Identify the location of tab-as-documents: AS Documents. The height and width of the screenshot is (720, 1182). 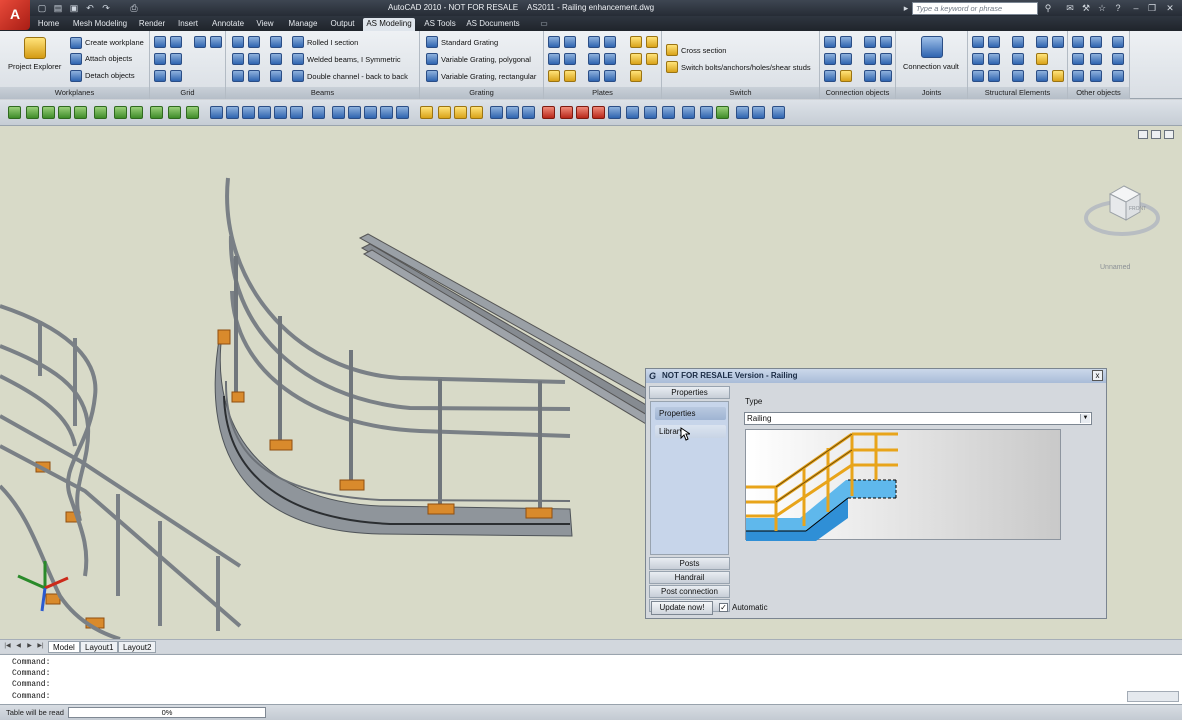
(493, 24).